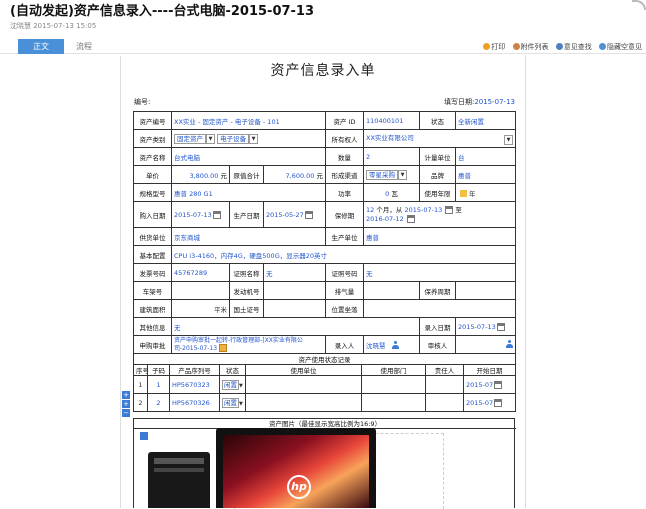 The width and height of the screenshot is (646, 509). Describe the element at coordinates (248, 156) in the screenshot. I see `asset-name-field: 台式电脑` at that location.